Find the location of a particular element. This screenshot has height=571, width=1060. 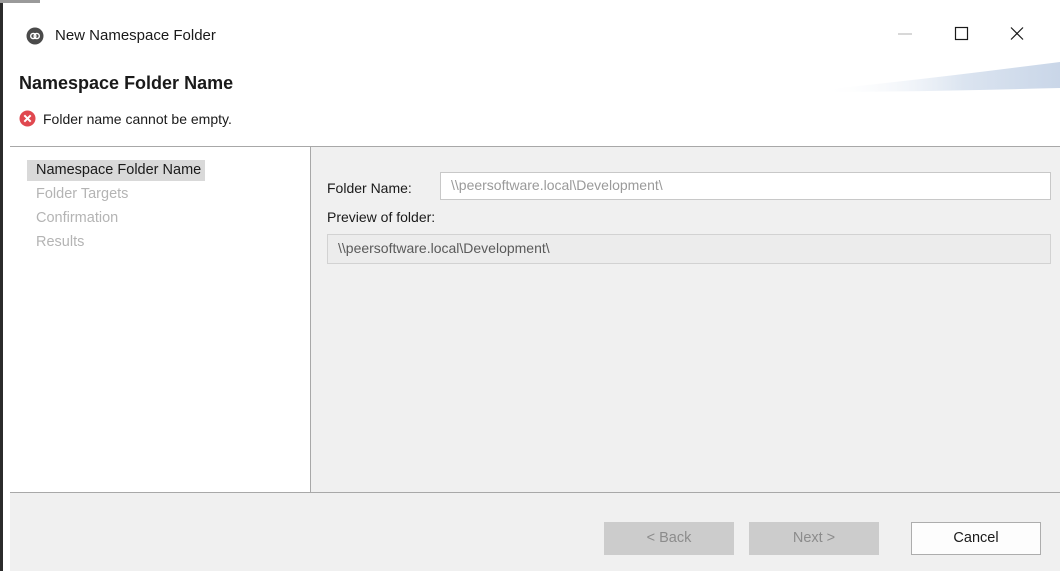

error-icon is located at coordinates (27, 118).